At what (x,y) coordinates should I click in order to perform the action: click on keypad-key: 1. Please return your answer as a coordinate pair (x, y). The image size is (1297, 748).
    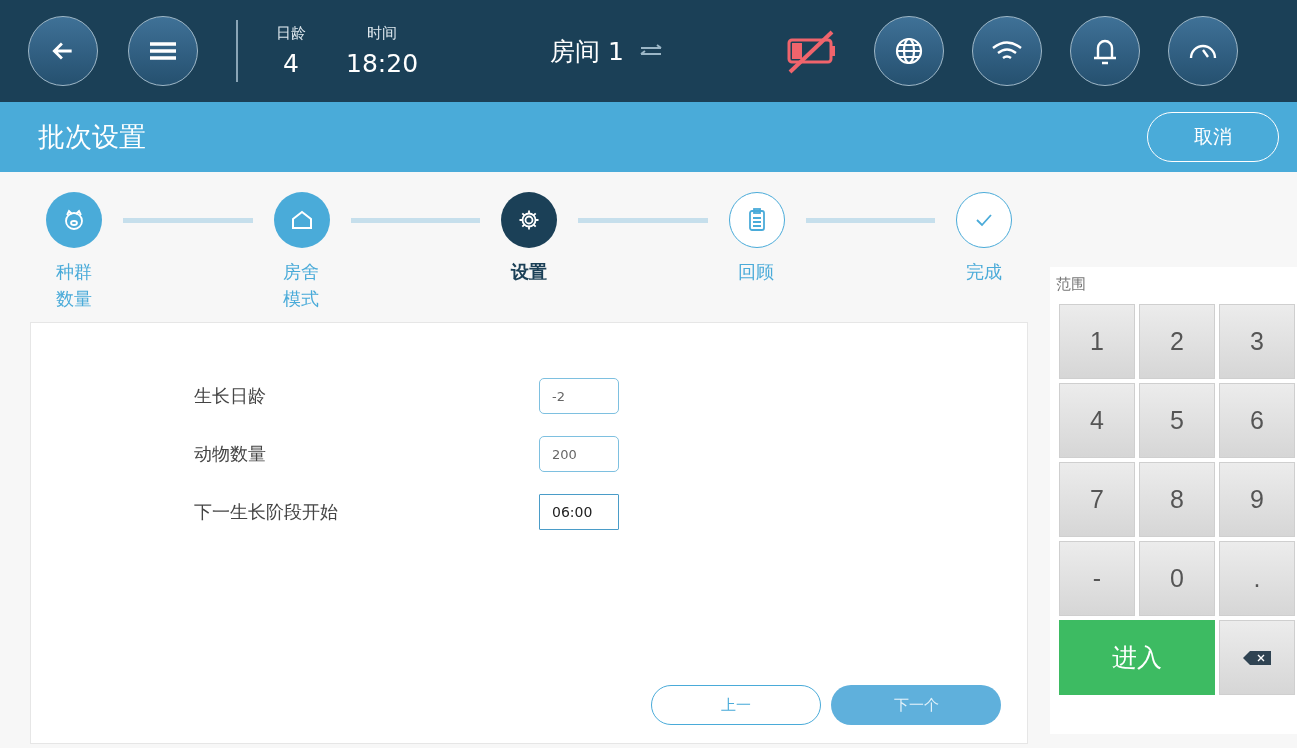
    Looking at the image, I should click on (1097, 341).